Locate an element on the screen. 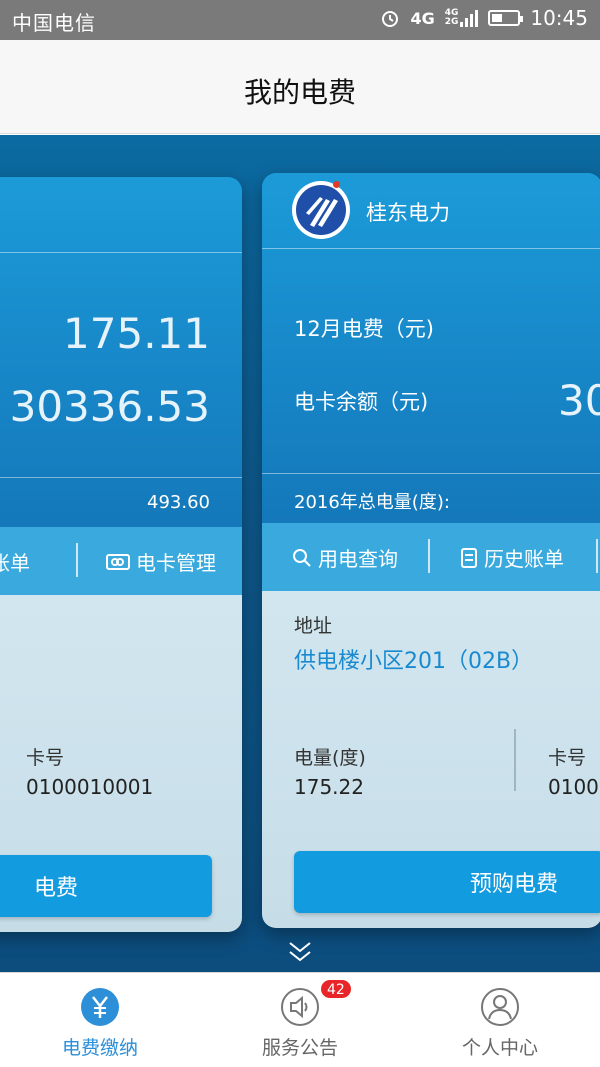 This screenshot has width=600, height=1067. tab-label: 电费缴纳 is located at coordinates (99, 1048).